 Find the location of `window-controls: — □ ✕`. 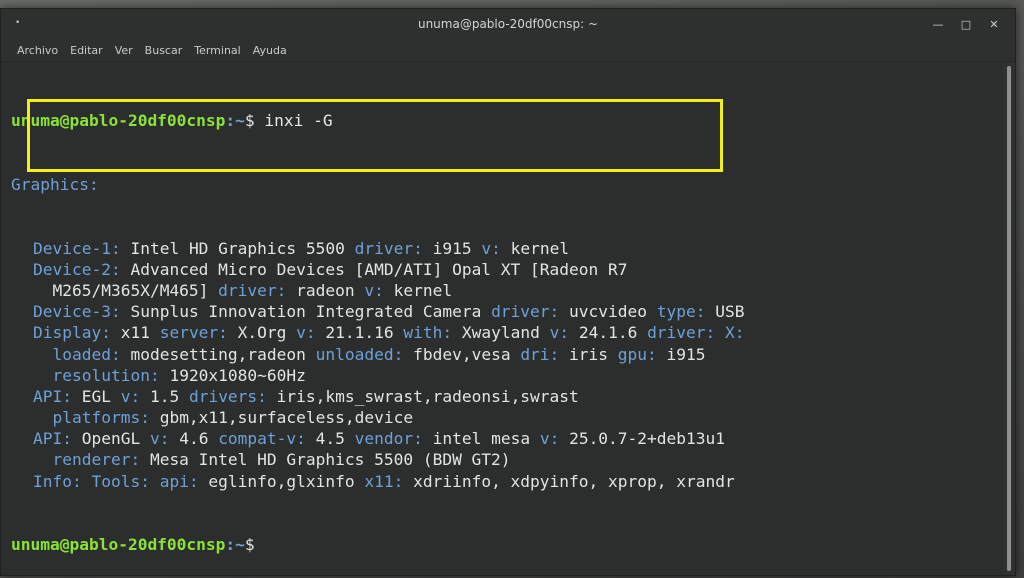

window-controls: — □ ✕ is located at coordinates (966, 24).